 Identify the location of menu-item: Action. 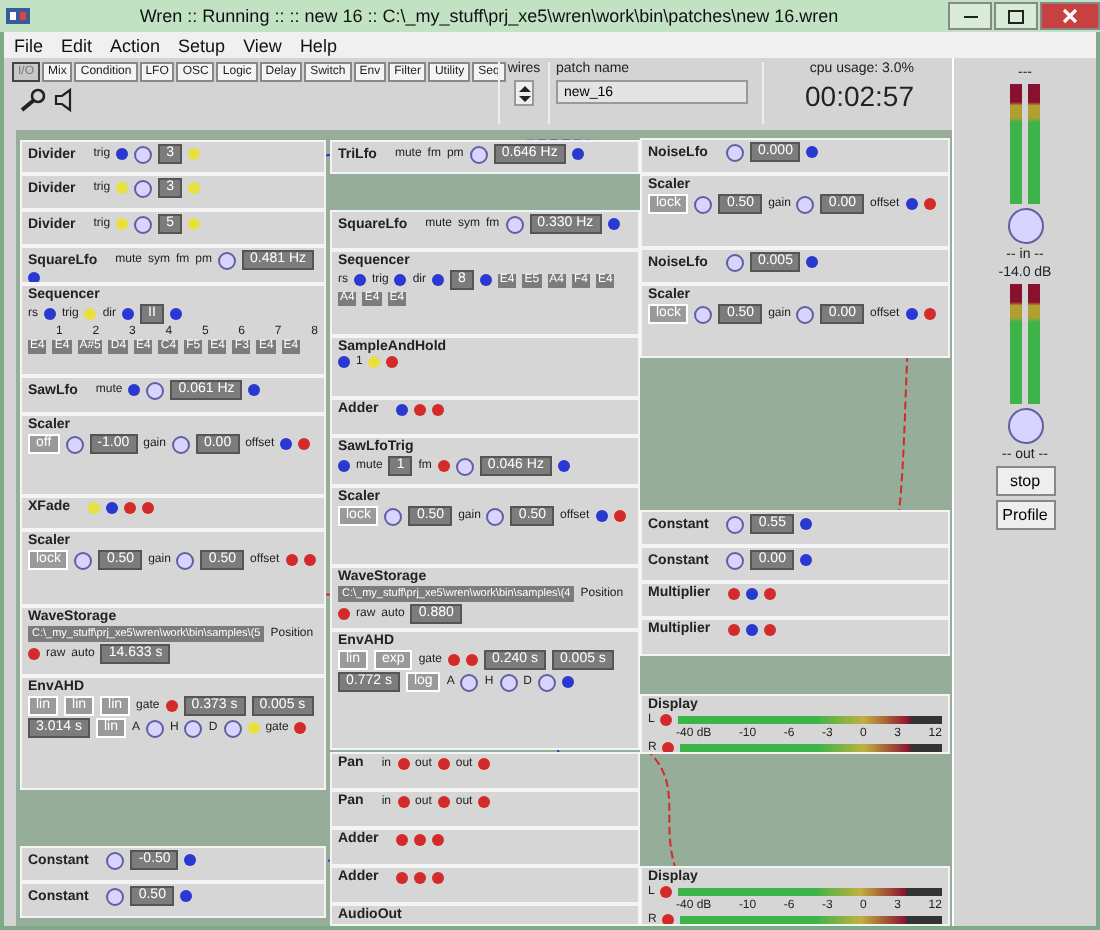
(135, 45).